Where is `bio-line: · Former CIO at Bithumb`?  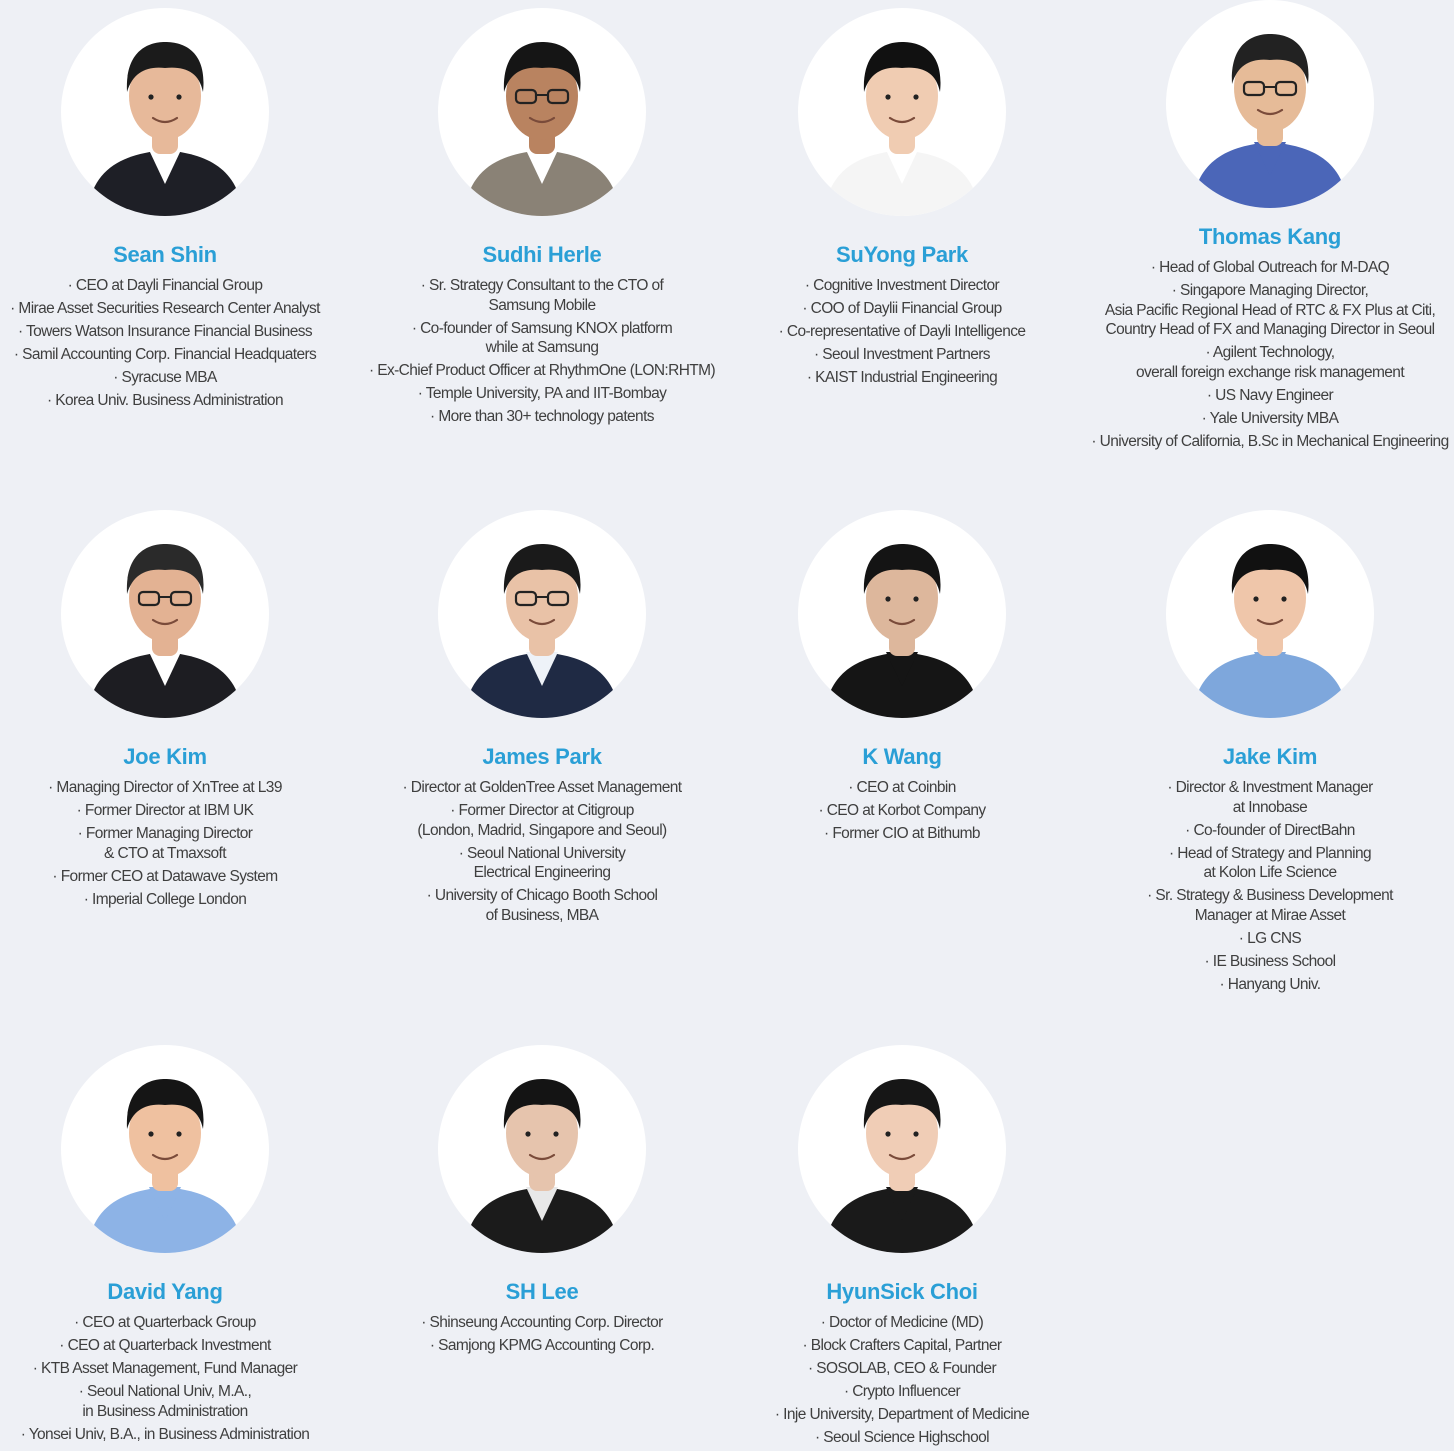 bio-line: · Former CIO at Bithumb is located at coordinates (902, 833).